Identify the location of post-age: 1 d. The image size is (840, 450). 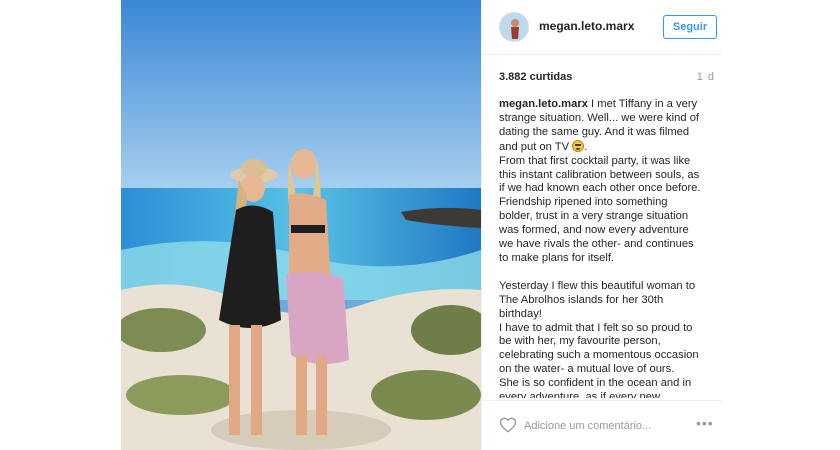
(706, 77).